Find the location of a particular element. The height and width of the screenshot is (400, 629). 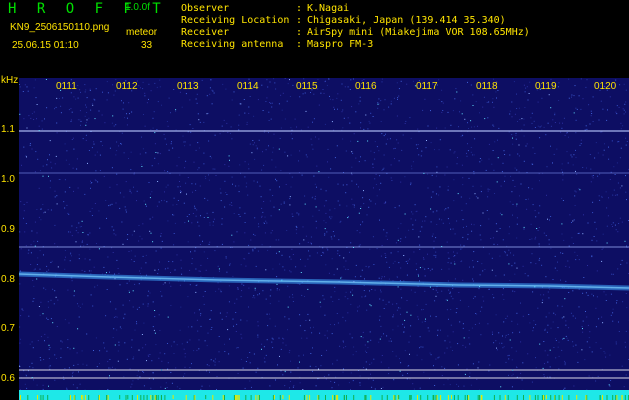

y-tick-0-9: 0.9 is located at coordinates (8, 229).